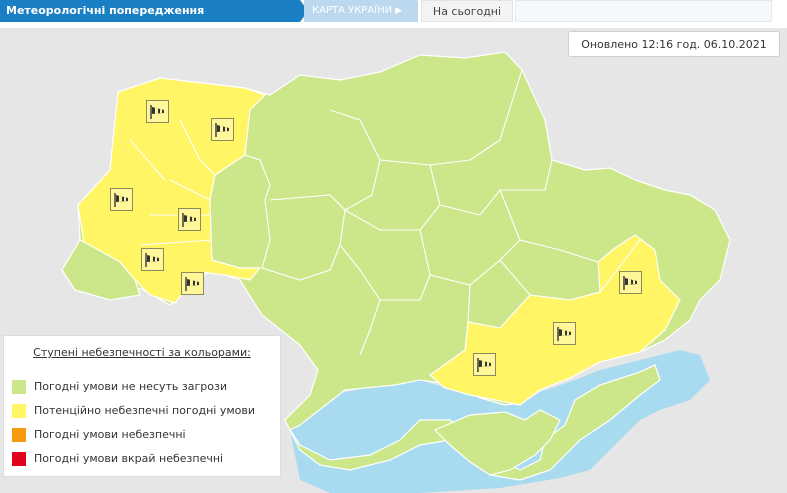 This screenshot has height=493, width=787. I want to click on legend-label: Потенційно небезпечні погодні умови, so click(144, 410).